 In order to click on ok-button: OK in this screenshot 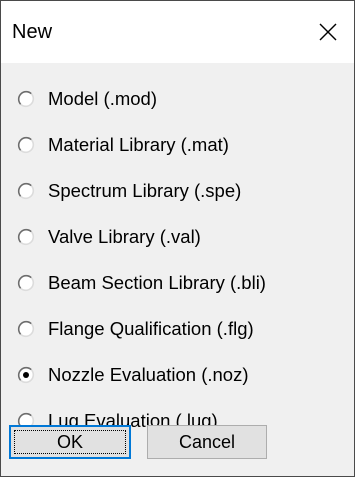, I will do `click(70, 442)`.